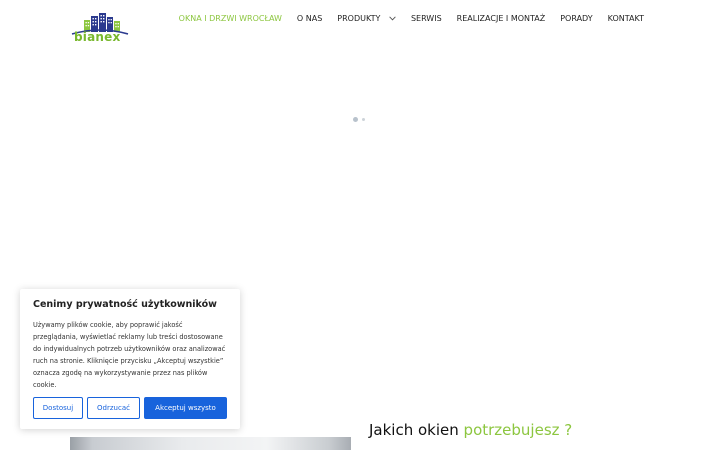  What do you see at coordinates (518, 430) in the screenshot?
I see `section-heading-accent: potrzebujesz ?` at bounding box center [518, 430].